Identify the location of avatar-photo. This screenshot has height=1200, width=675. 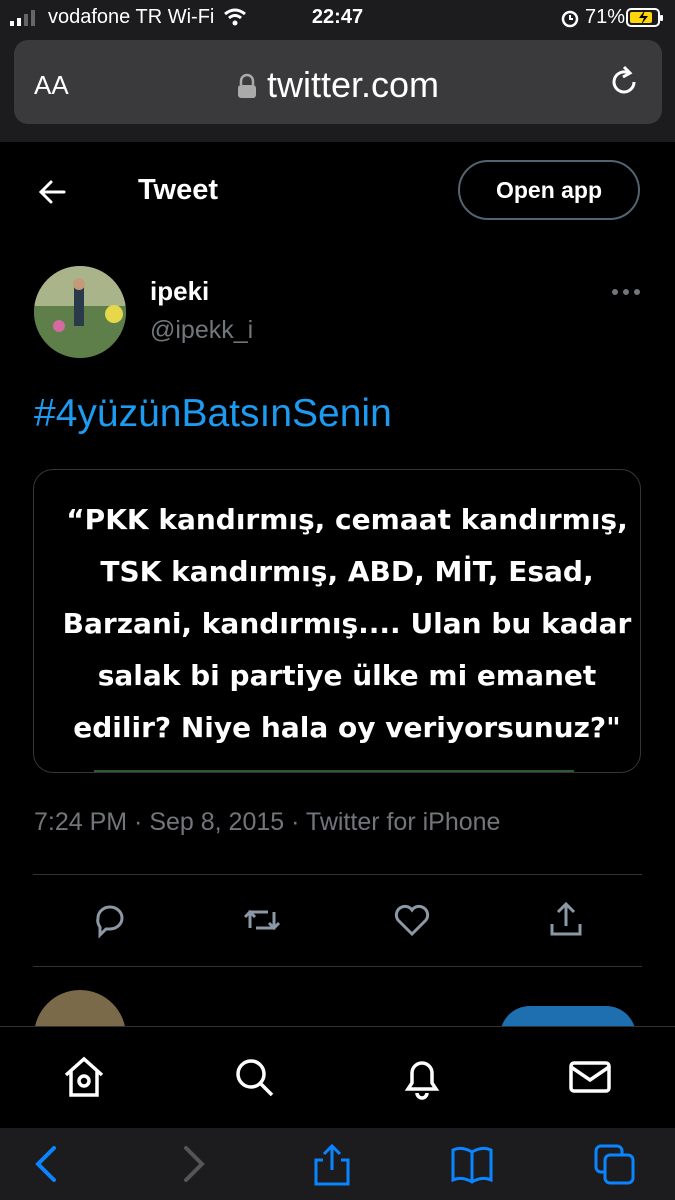
(80, 312).